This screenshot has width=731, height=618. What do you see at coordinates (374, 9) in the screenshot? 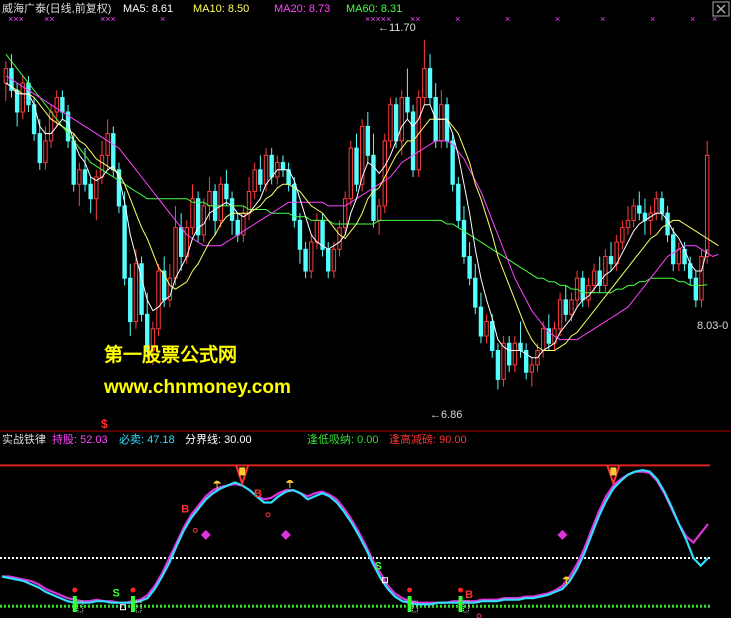
I see `ma60-label: MA60: 8.31` at bounding box center [374, 9].